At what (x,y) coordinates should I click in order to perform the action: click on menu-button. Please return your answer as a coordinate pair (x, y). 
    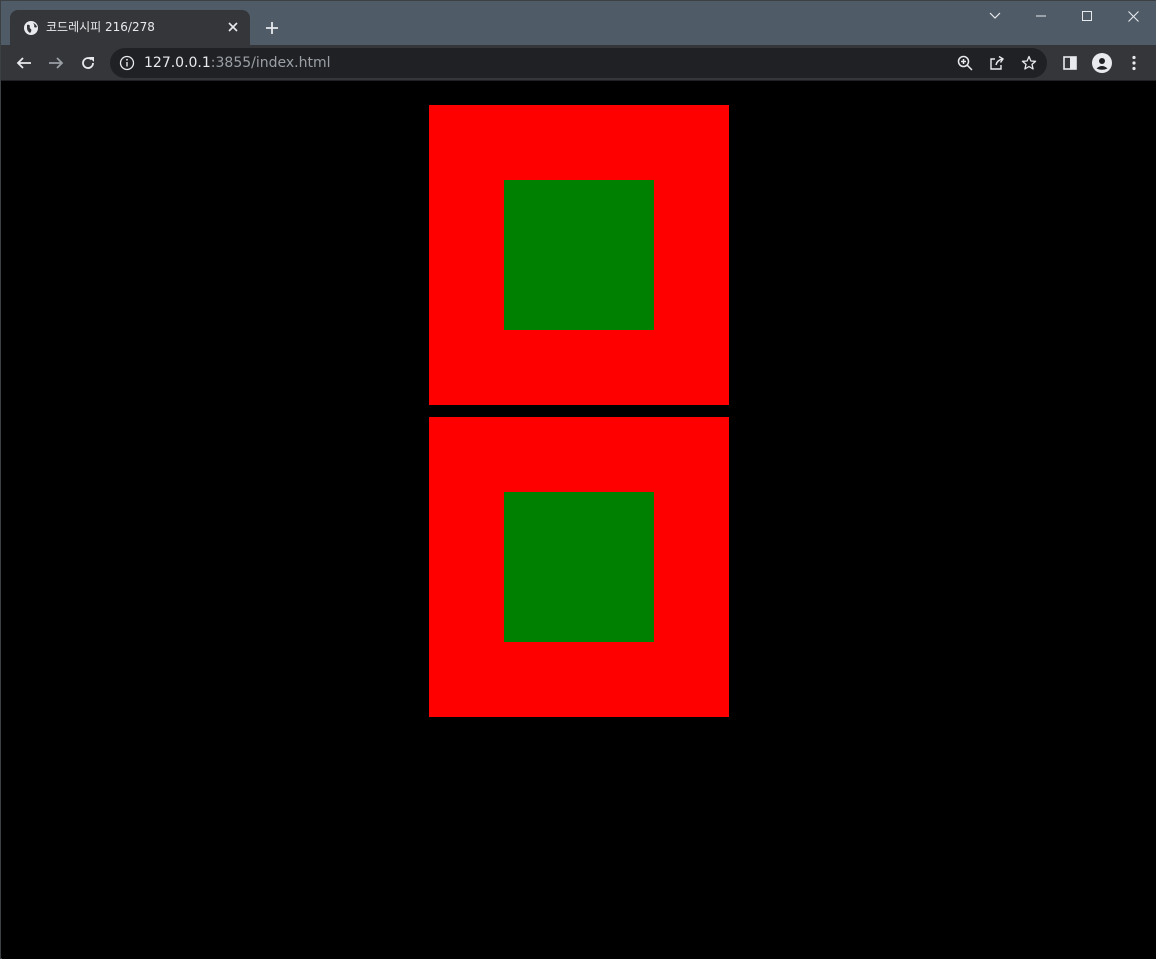
    Looking at the image, I should click on (1134, 63).